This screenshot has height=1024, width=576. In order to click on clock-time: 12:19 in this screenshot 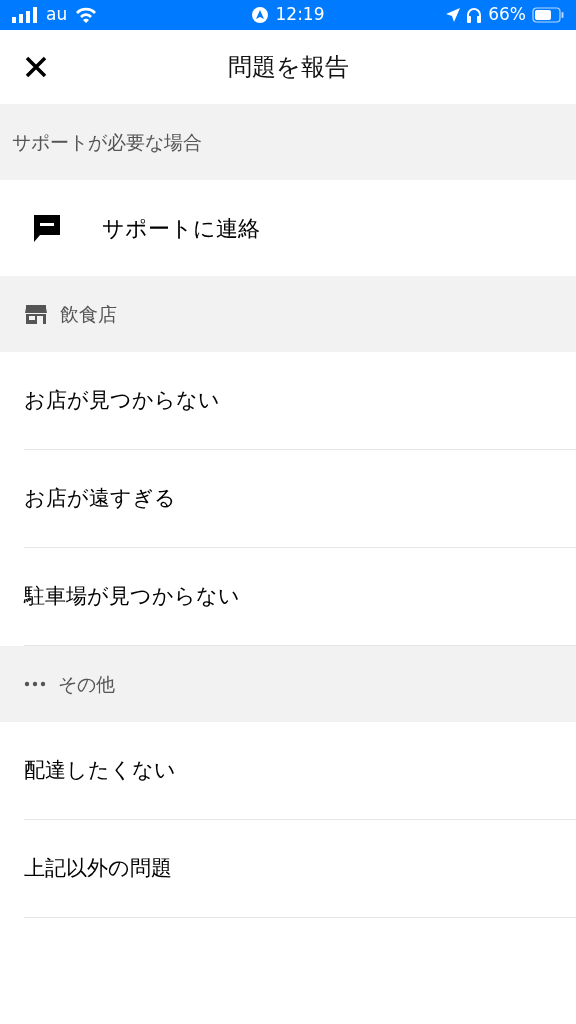, I will do `click(300, 15)`.